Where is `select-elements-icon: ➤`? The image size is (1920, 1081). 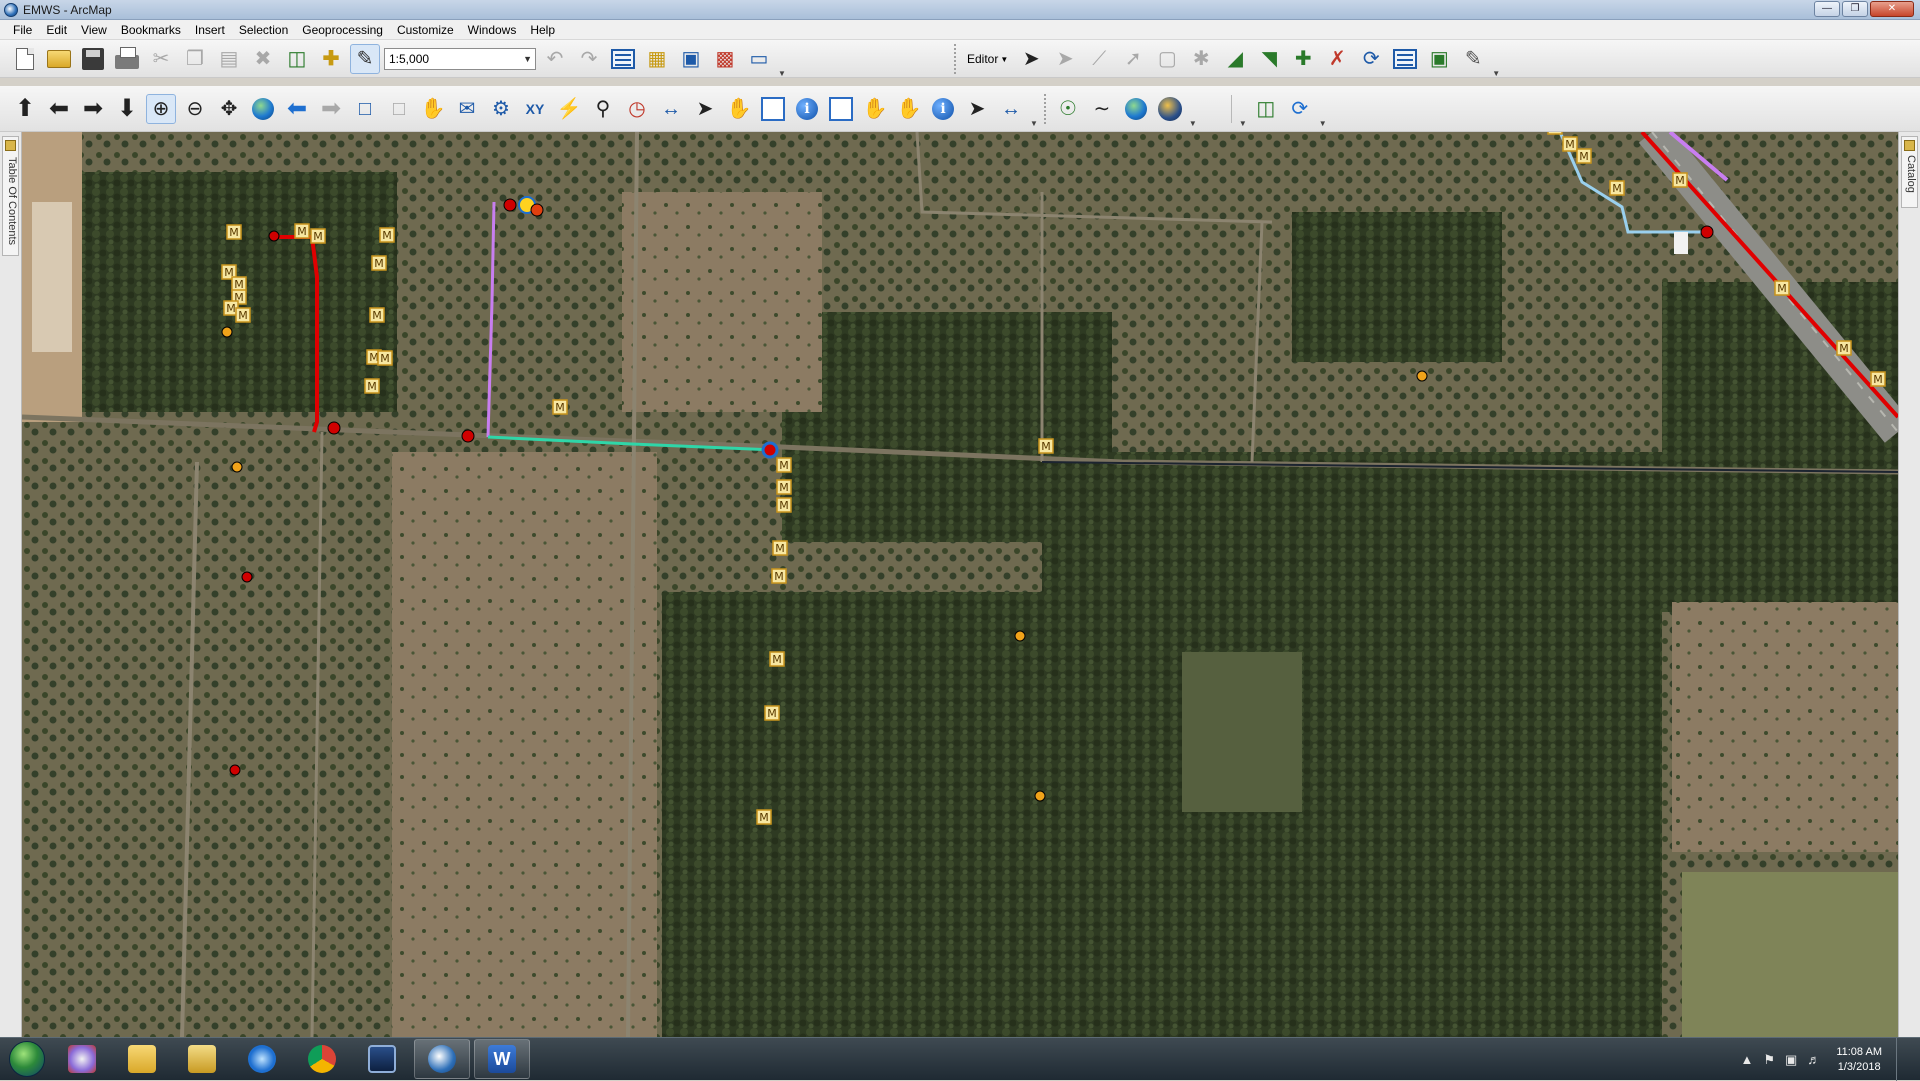
select-elements-icon: ➤ is located at coordinates (705, 109).